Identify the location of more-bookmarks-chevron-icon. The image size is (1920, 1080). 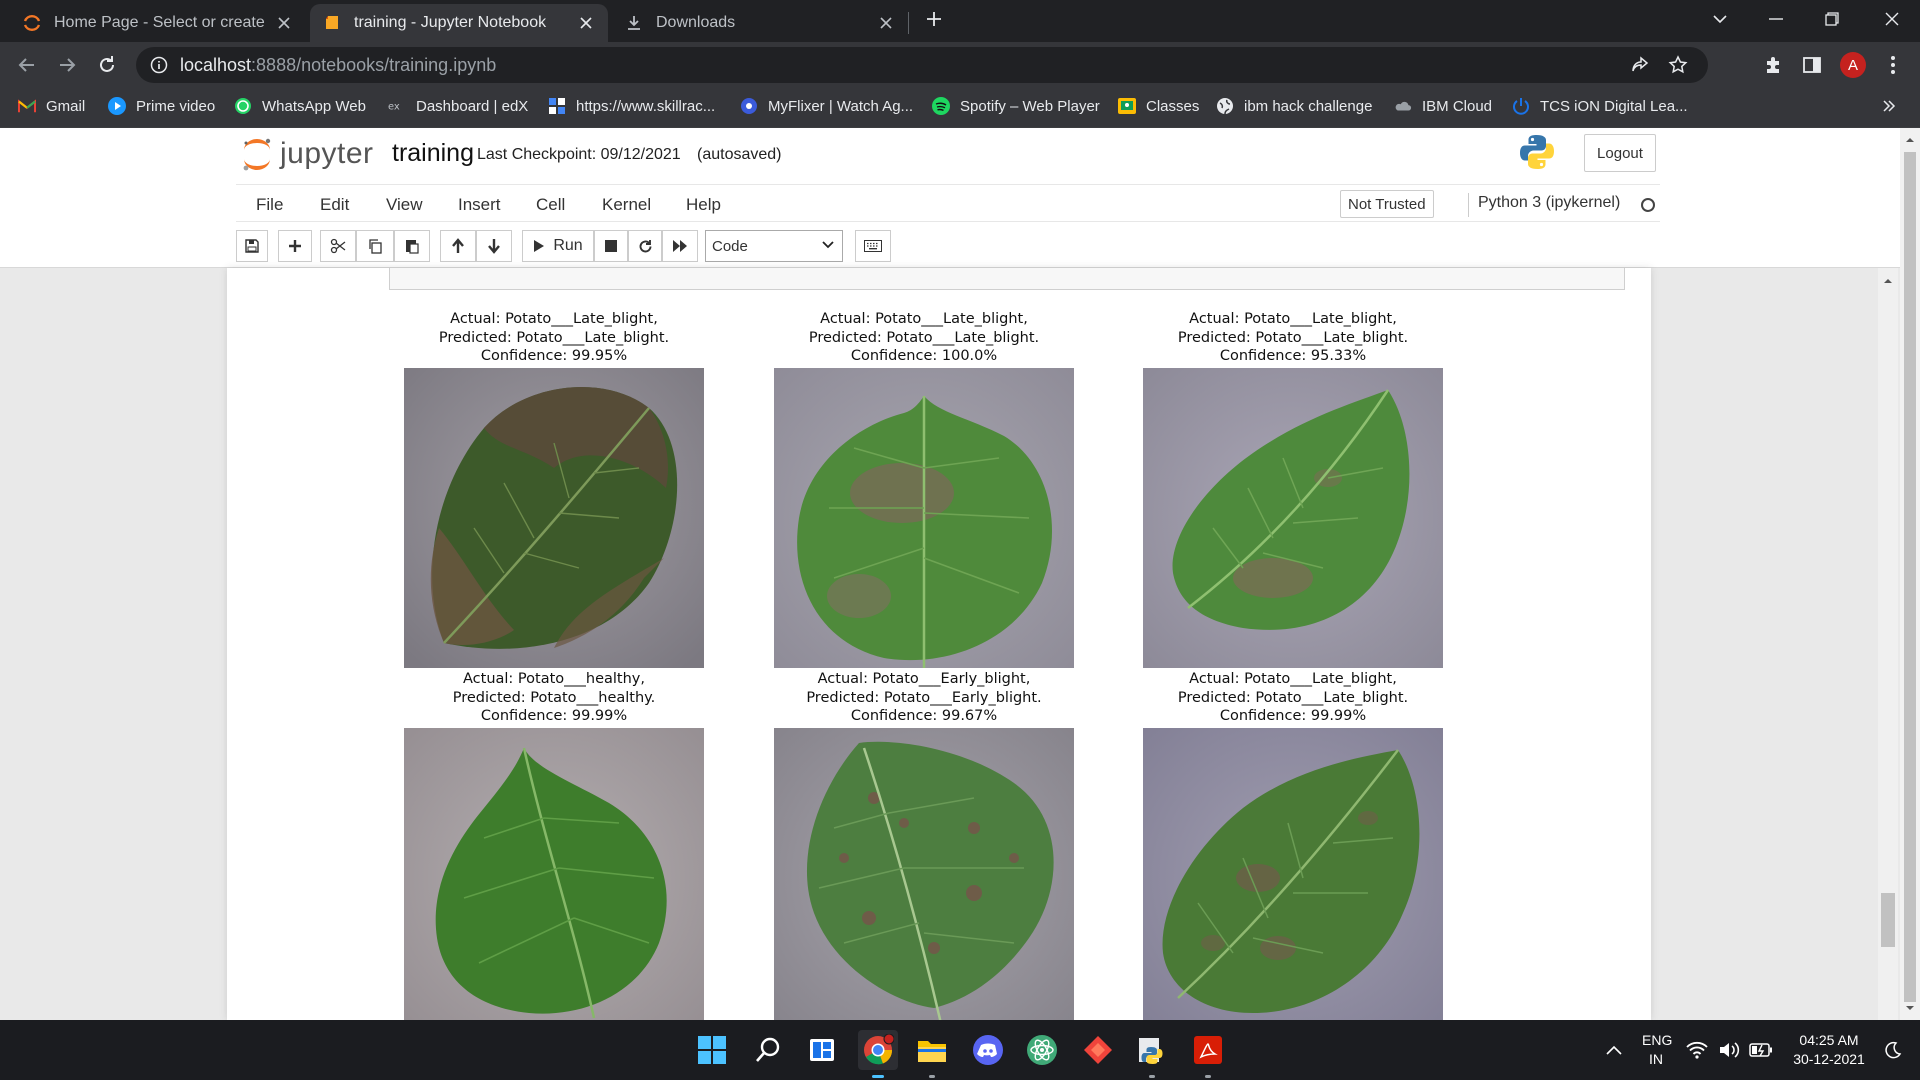
(1889, 106).